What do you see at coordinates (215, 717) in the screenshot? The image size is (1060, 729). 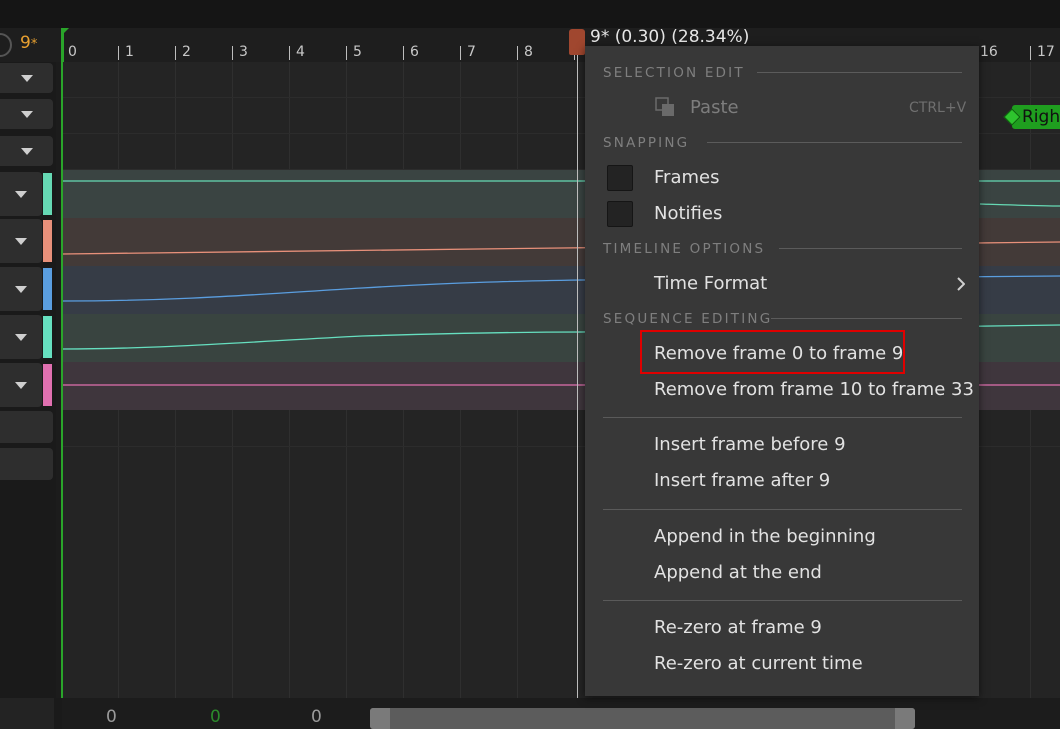 I see `range-current-value: 0` at bounding box center [215, 717].